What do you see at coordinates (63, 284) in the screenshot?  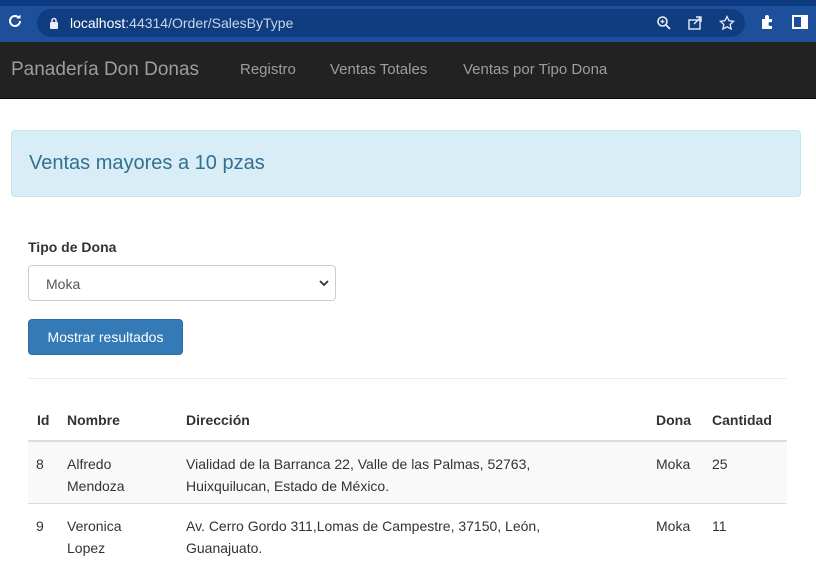 I see `select-value: Moka` at bounding box center [63, 284].